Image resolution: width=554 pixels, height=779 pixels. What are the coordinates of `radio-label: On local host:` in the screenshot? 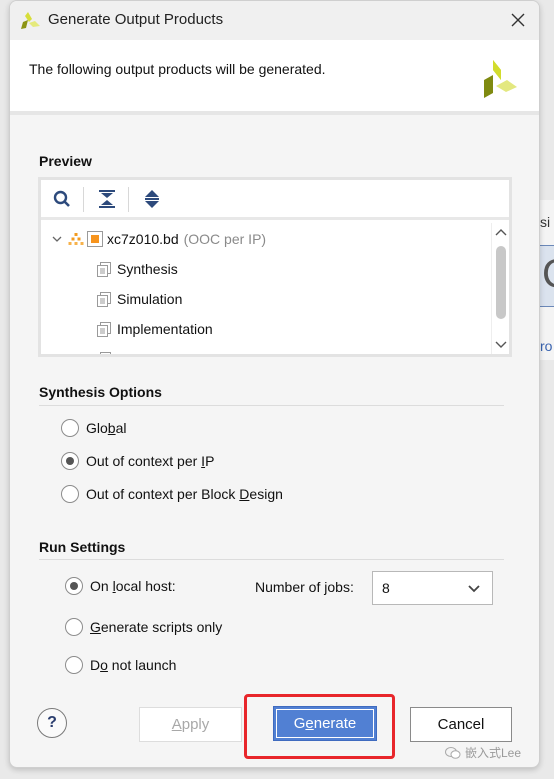 It's located at (133, 586).